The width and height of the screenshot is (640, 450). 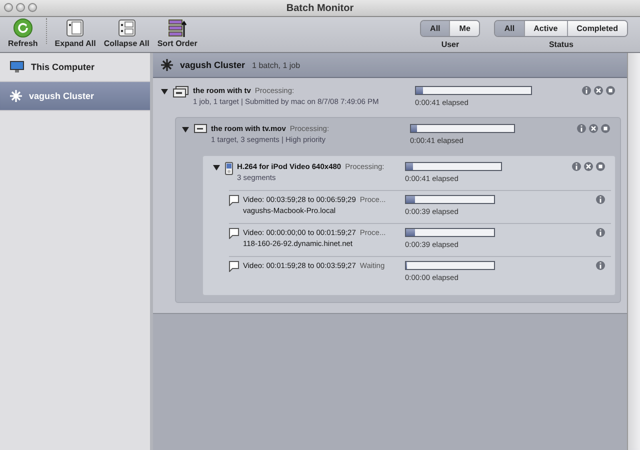 What do you see at coordinates (17, 67) in the screenshot?
I see `monitor-icon` at bounding box center [17, 67].